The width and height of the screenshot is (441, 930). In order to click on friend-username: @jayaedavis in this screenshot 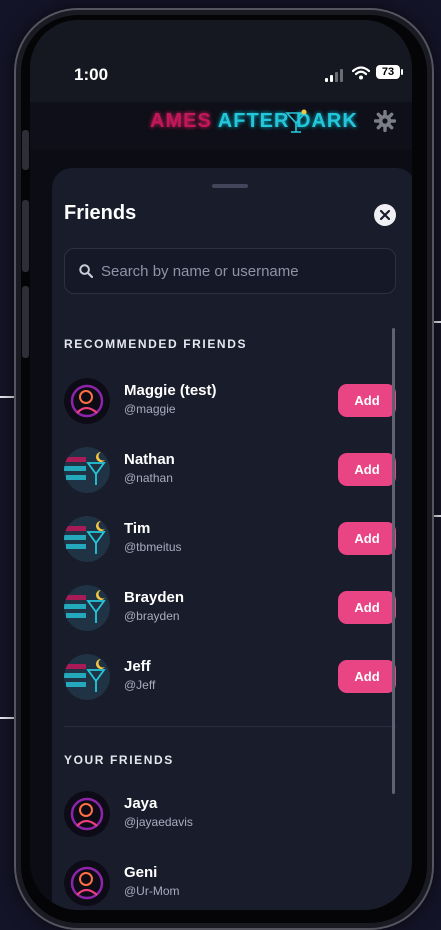, I will do `click(158, 822)`.